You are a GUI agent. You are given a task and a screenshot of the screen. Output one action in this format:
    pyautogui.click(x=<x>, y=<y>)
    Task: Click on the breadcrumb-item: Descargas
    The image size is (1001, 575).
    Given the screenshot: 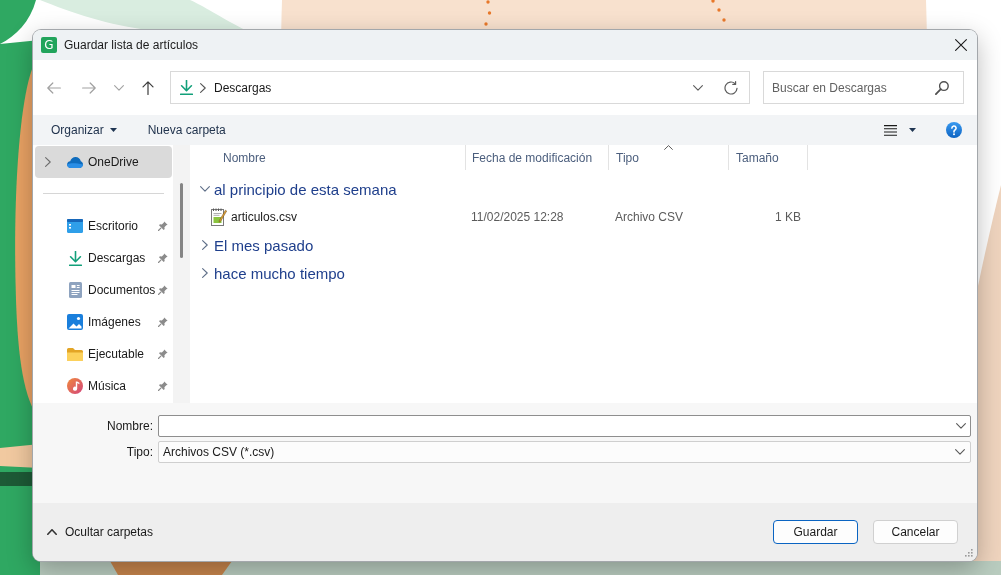 What is the action you would take?
    pyautogui.click(x=243, y=87)
    